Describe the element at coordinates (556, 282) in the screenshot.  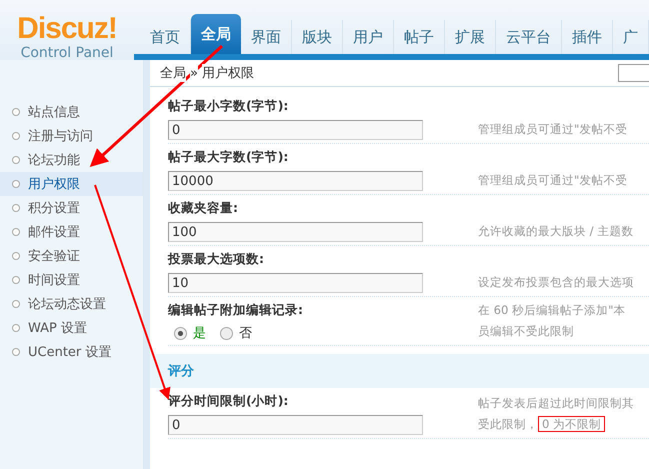
I see `setting-description: 设定发布投票包含的最大选项` at that location.